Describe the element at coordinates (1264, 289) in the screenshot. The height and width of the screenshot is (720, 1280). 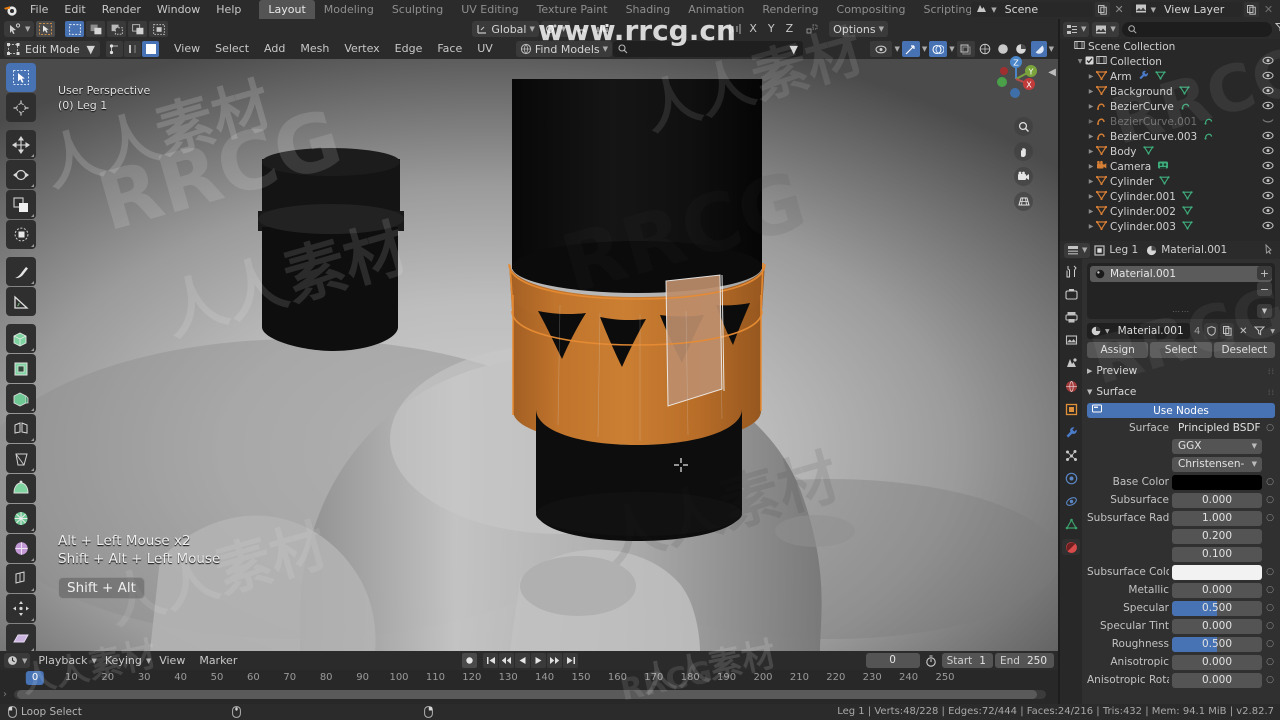
I see `remove-material-slot-button: −` at that location.